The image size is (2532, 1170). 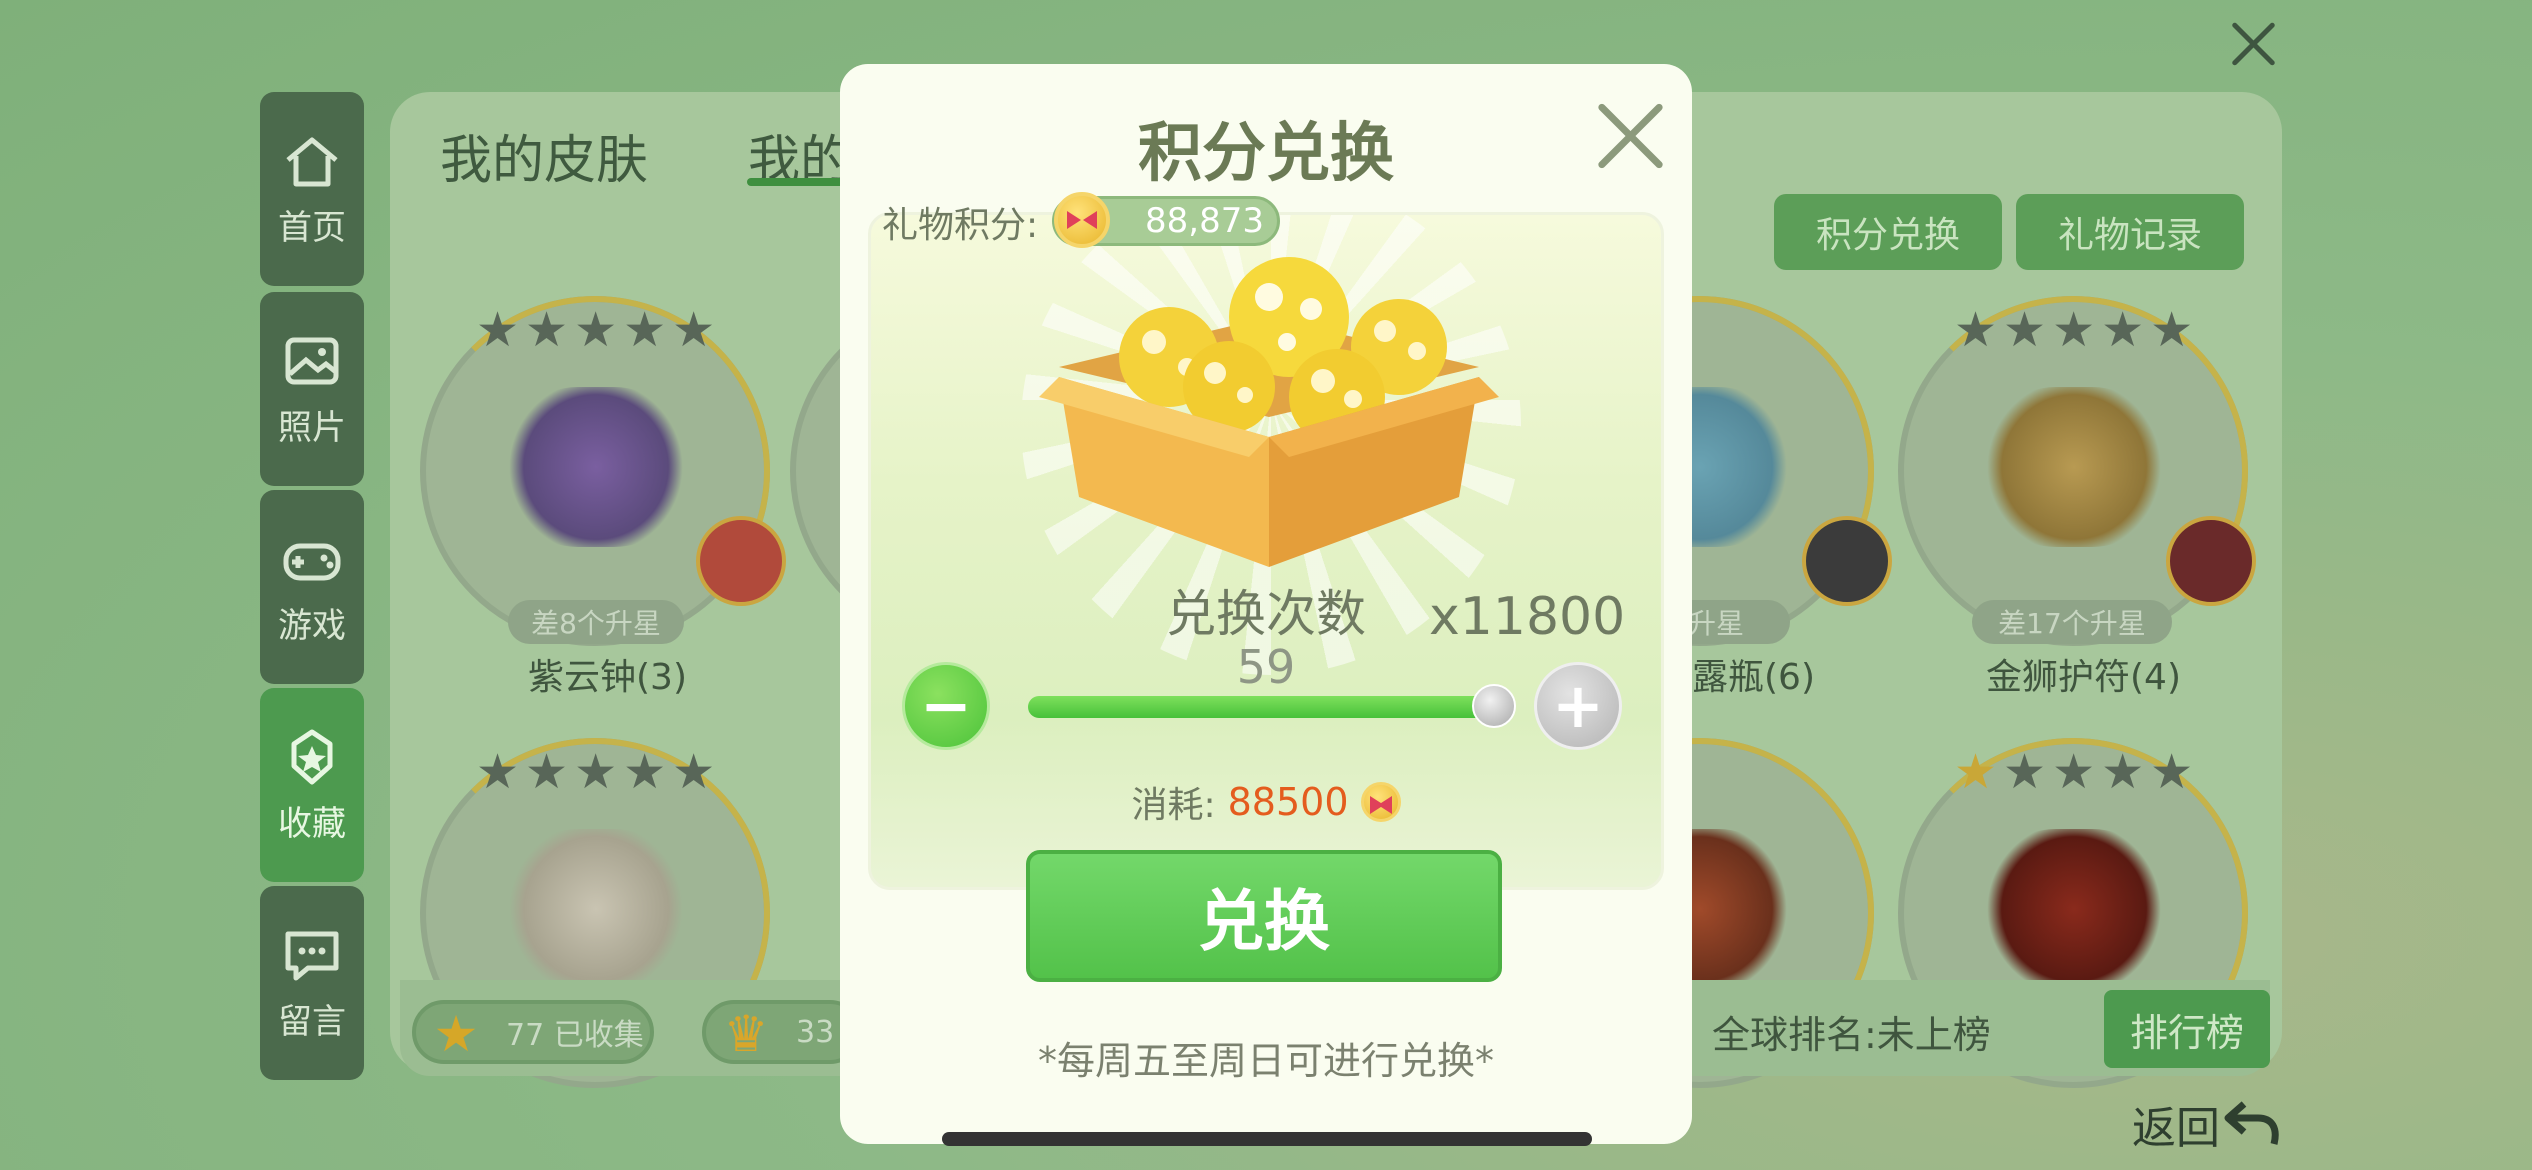 I want to click on decrease-button: −, so click(x=946, y=706).